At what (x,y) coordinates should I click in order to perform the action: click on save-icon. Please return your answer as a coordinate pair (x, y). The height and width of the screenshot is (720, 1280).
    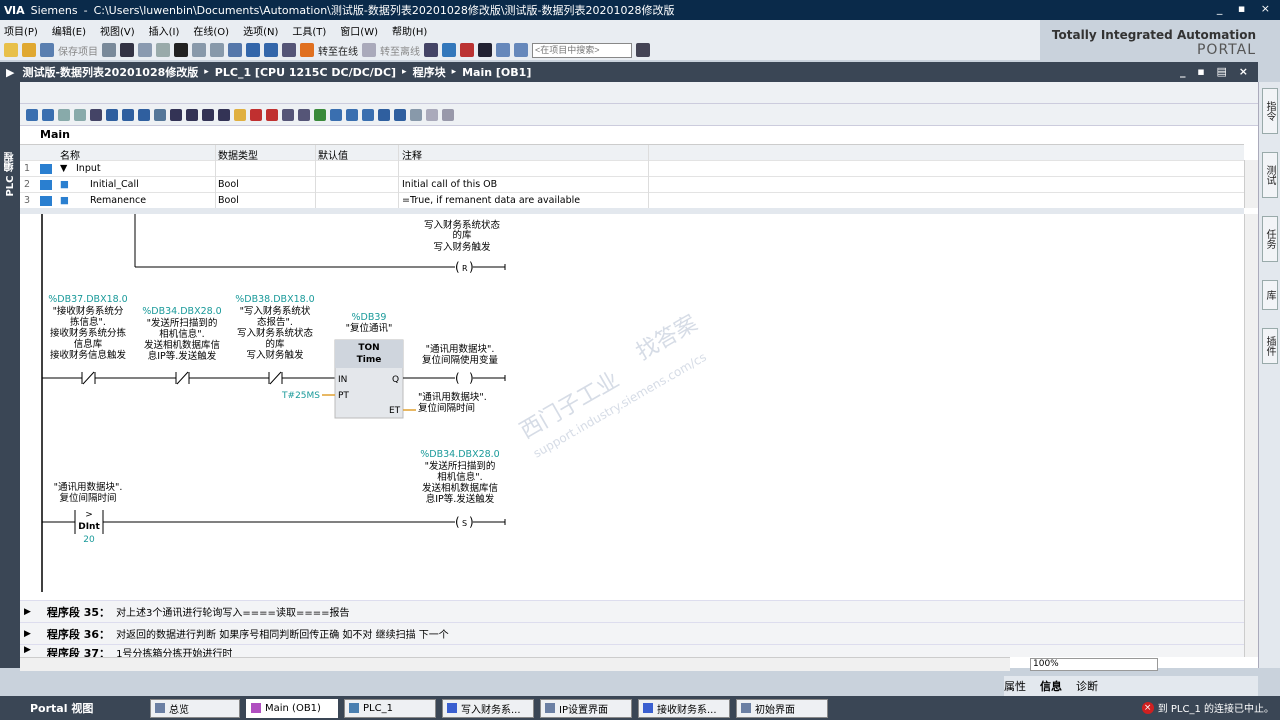
    Looking at the image, I should click on (47, 50).